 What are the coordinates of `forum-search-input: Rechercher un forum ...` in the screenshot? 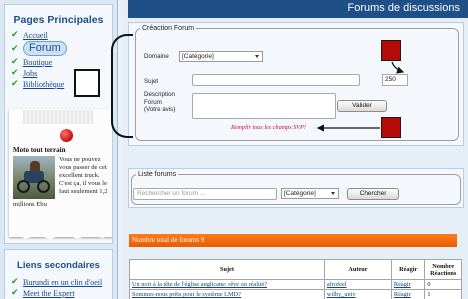 It's located at (205, 194).